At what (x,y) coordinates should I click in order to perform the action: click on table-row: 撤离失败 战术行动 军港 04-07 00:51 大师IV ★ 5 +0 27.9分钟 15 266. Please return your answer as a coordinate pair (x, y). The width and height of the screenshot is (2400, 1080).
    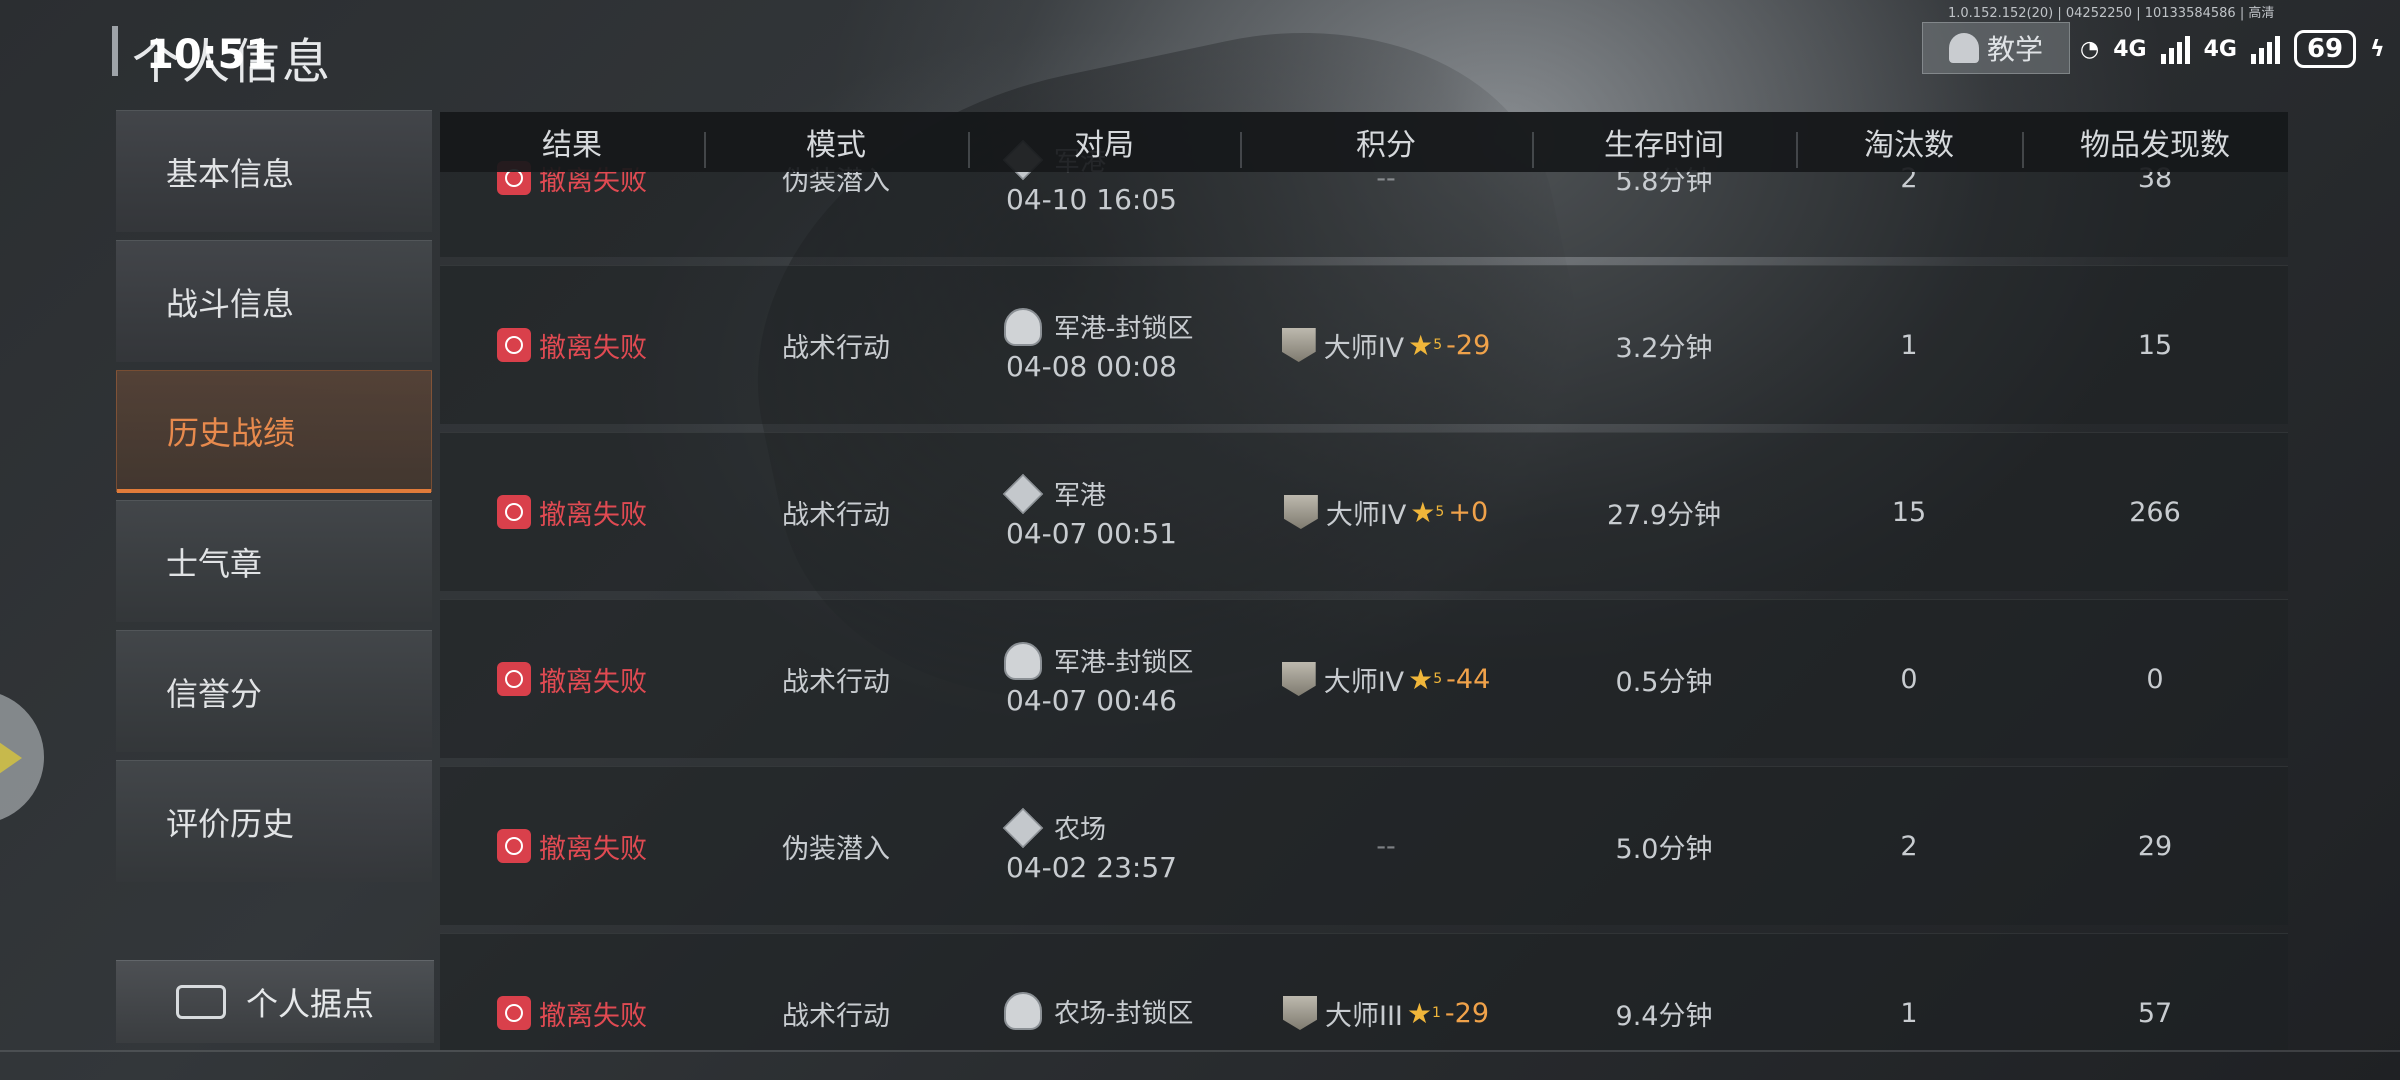
    Looking at the image, I should click on (1364, 511).